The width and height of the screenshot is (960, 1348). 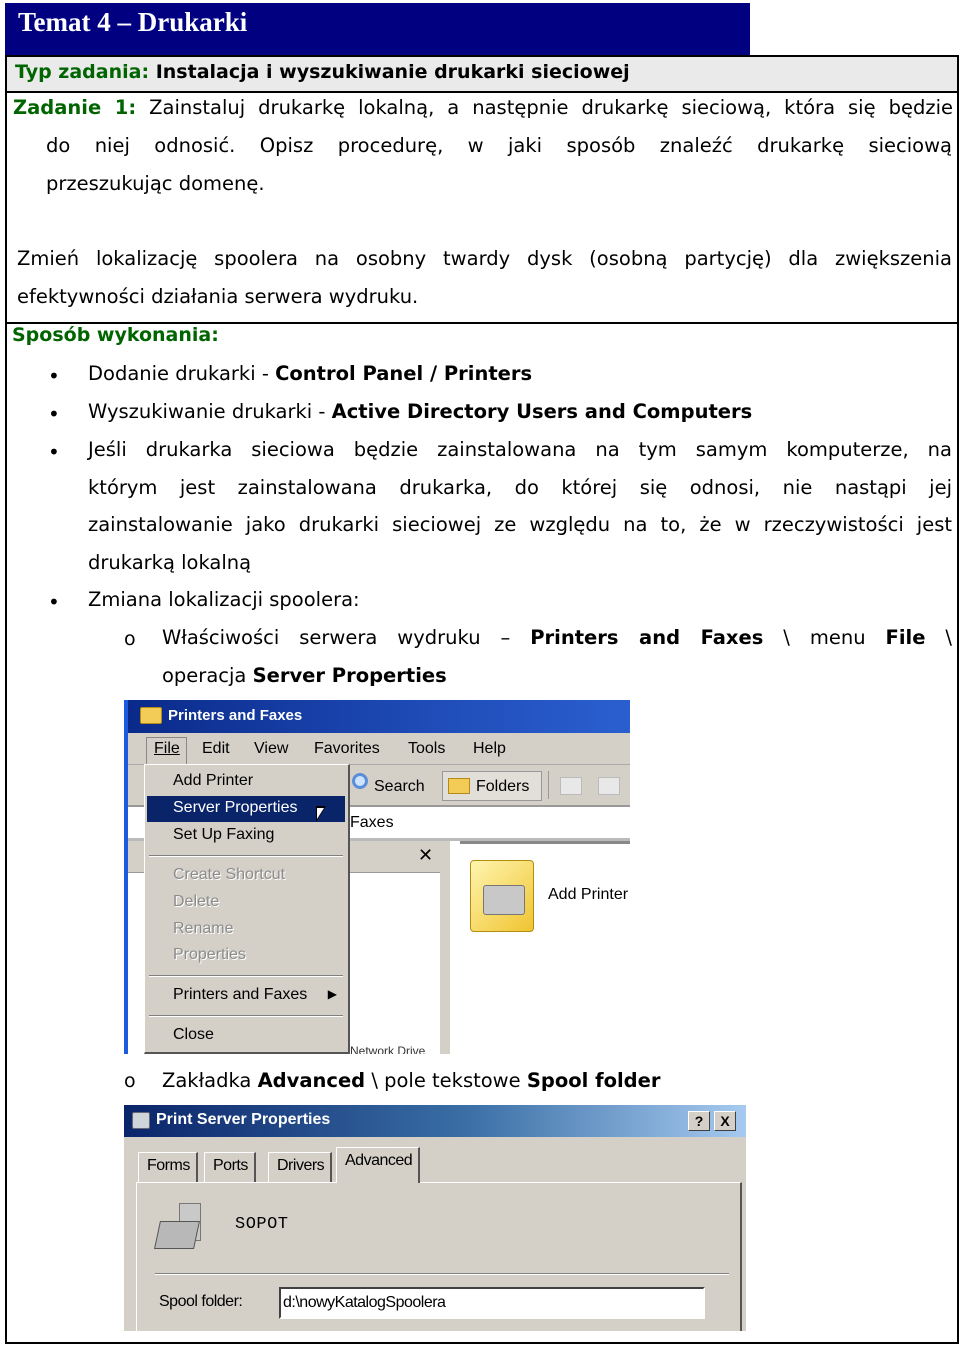 I want to click on task-type-label: Typ zadania:, so click(x=82, y=72).